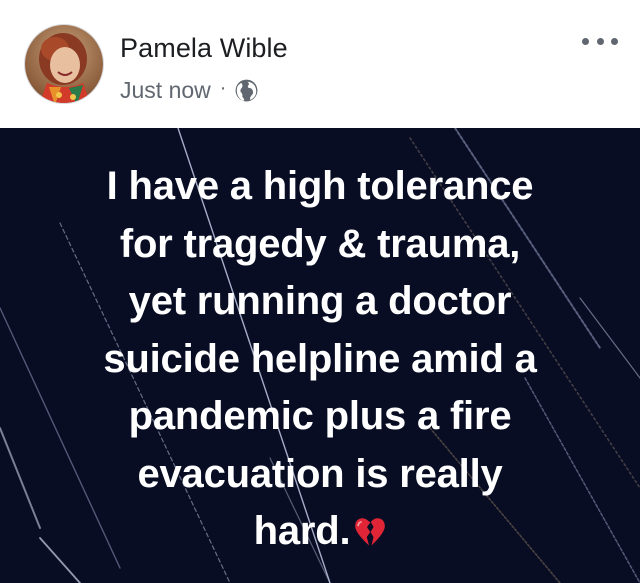 This screenshot has height=583, width=640. Describe the element at coordinates (165, 90) in the screenshot. I see `post-timestamp: Just now` at that location.